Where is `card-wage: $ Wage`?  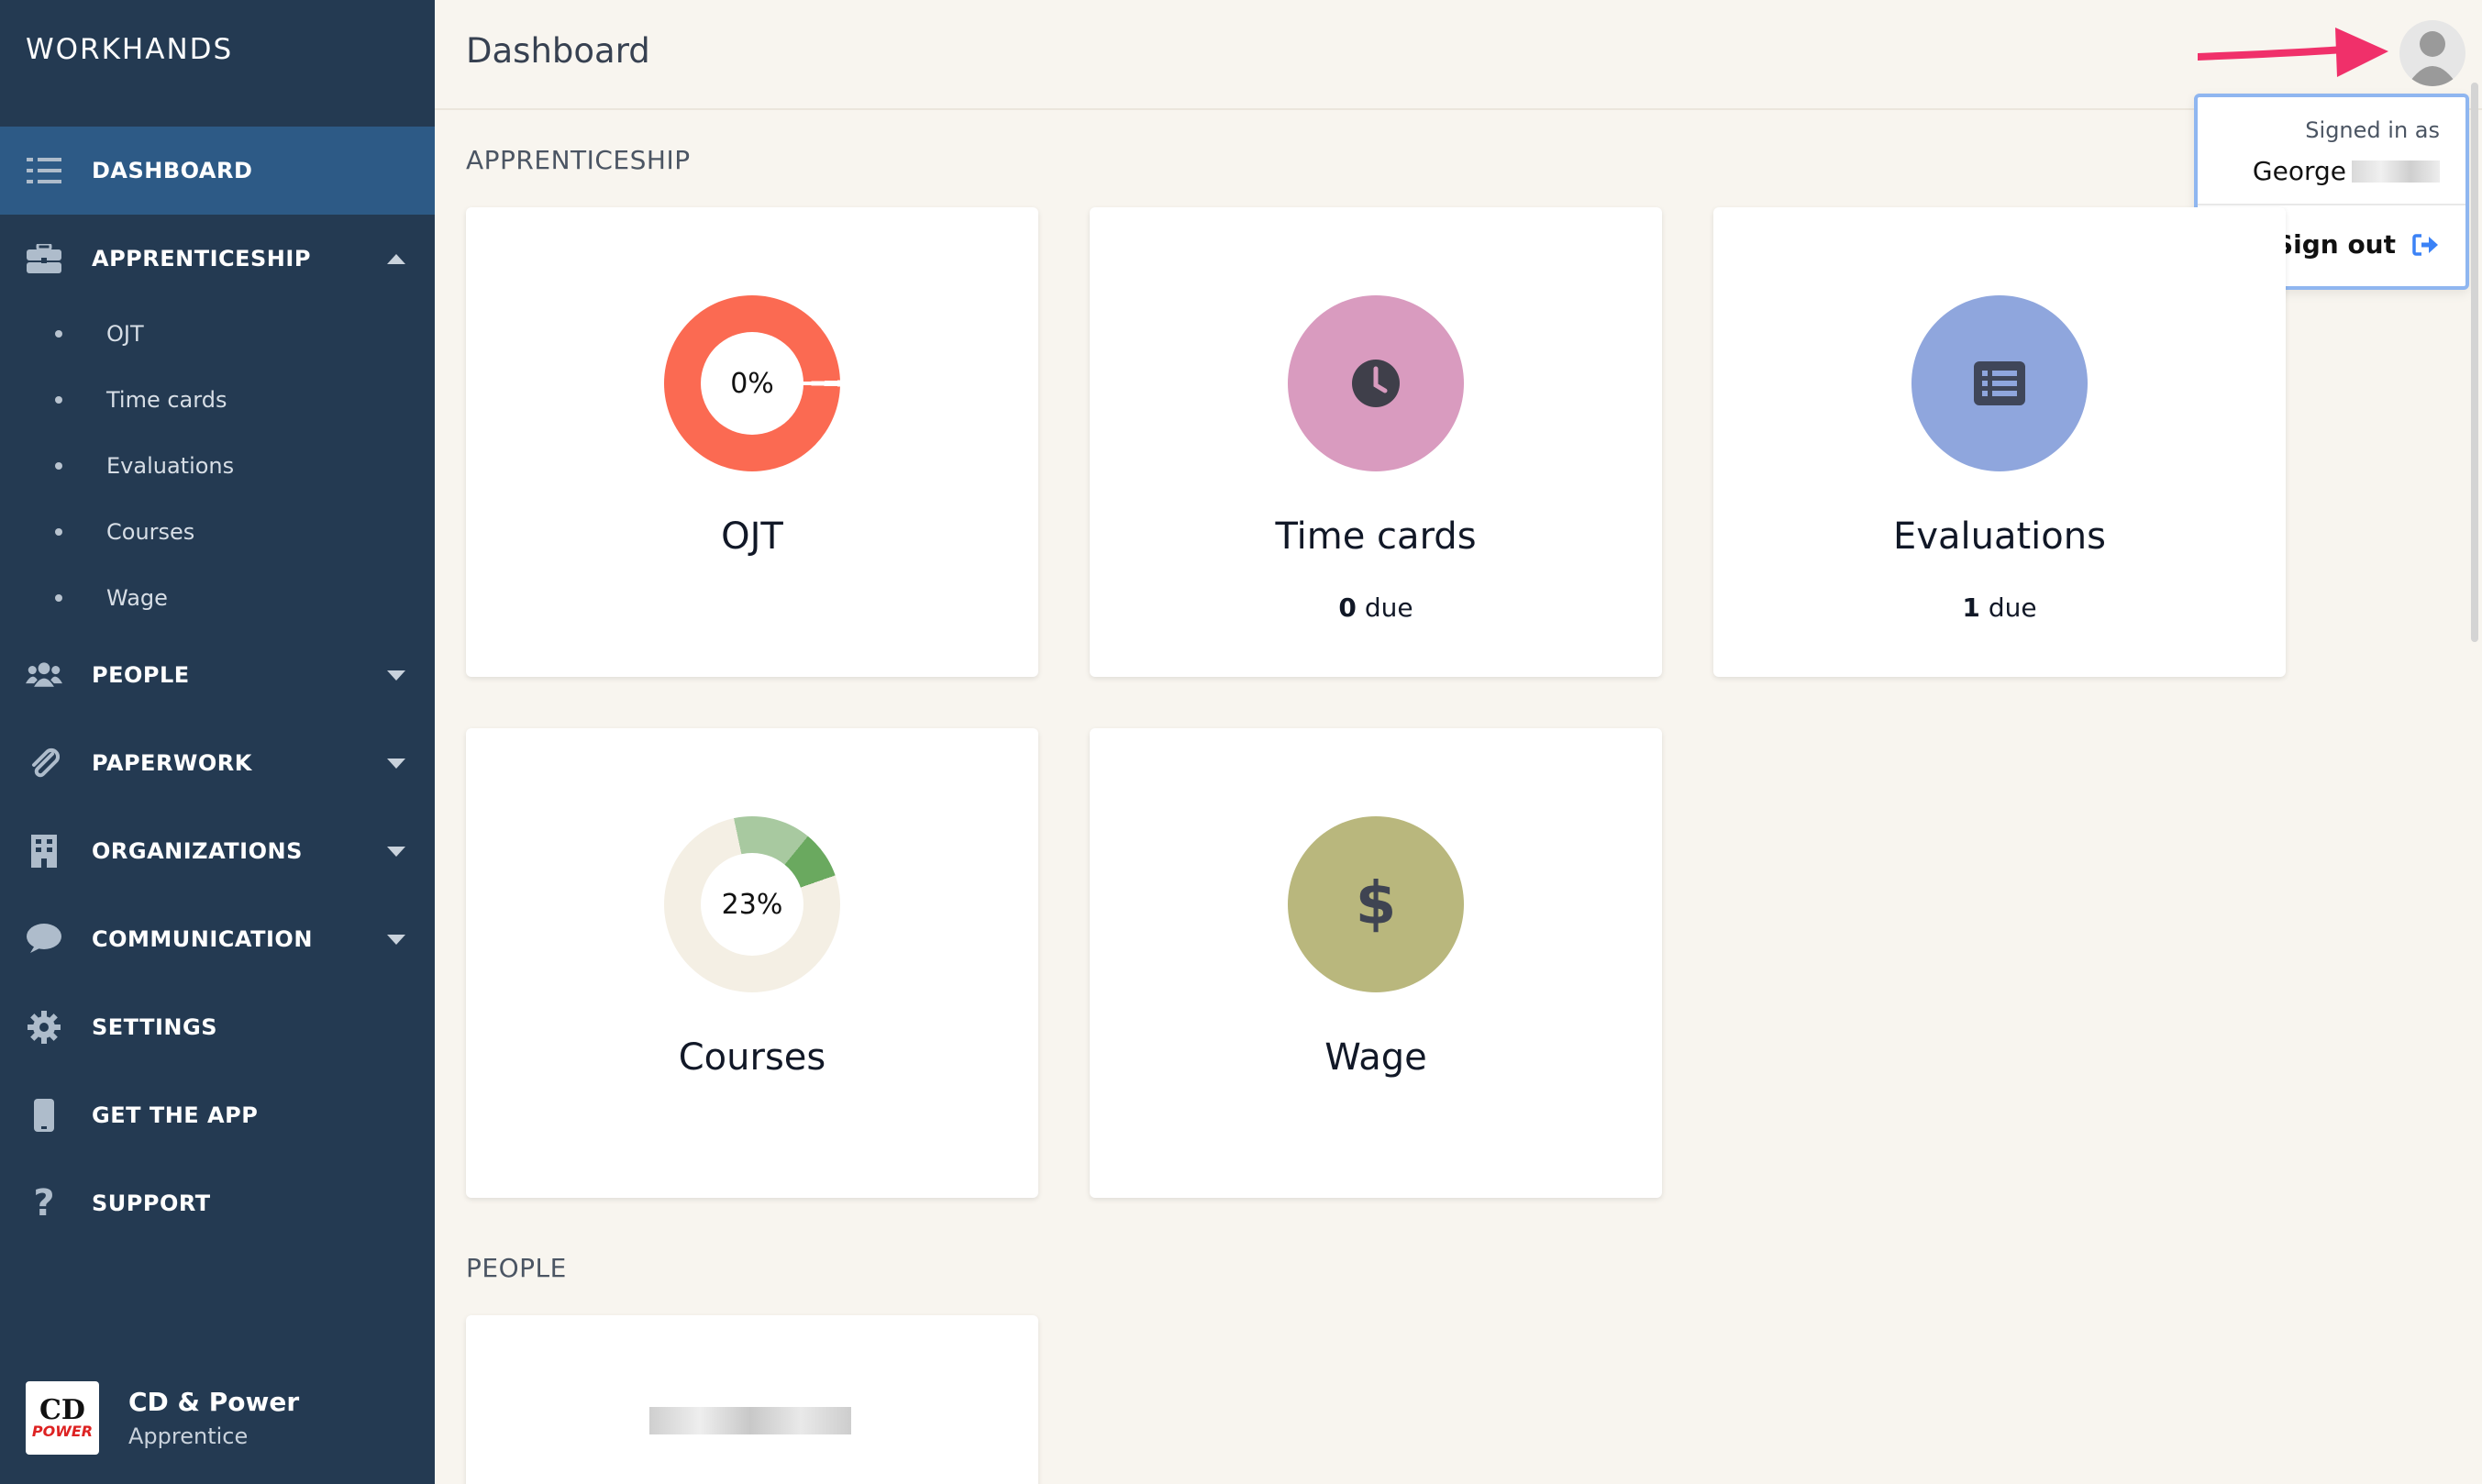 card-wage: $ Wage is located at coordinates (1376, 963).